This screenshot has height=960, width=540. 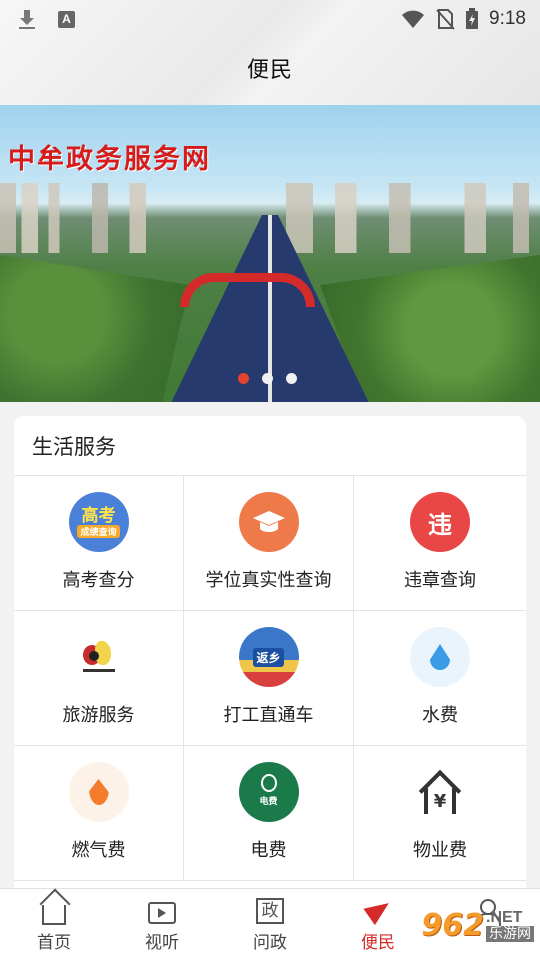 I want to click on service-electric-fee: 电费 电费, so click(x=269, y=813).